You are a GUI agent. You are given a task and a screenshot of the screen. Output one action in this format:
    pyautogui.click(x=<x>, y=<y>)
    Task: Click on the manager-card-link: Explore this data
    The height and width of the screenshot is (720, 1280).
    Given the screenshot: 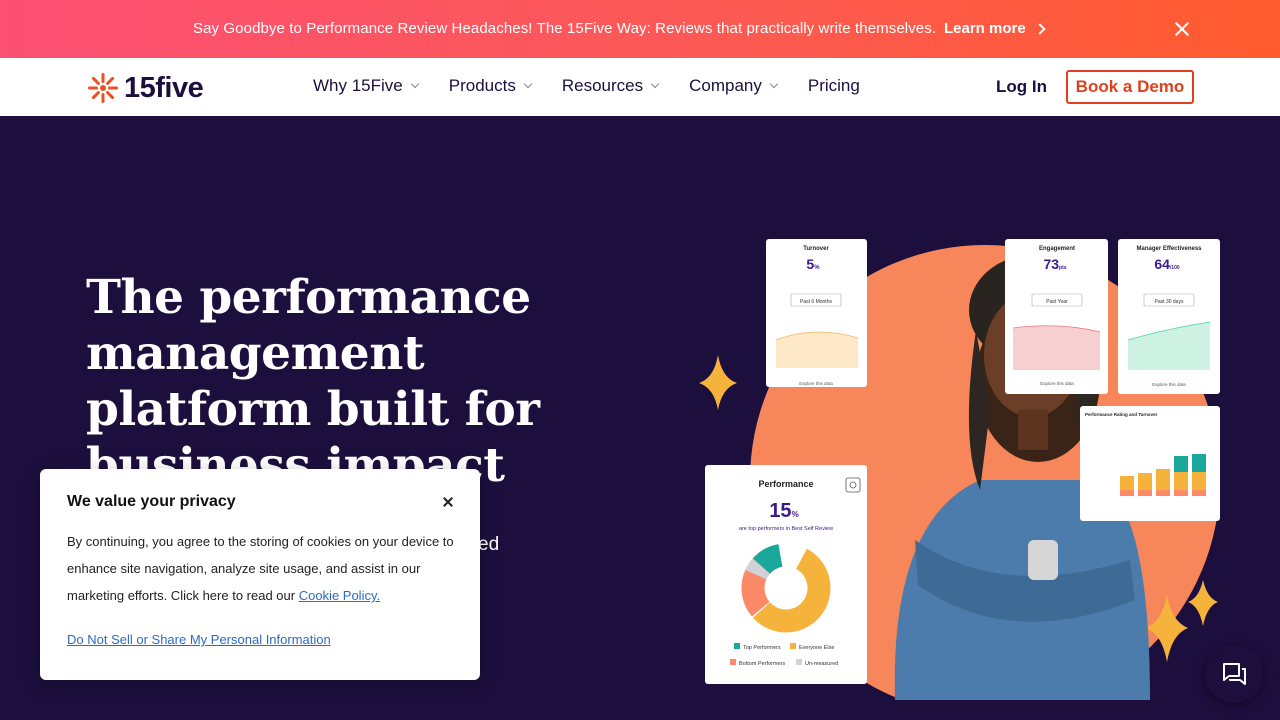 What is the action you would take?
    pyautogui.click(x=1169, y=384)
    